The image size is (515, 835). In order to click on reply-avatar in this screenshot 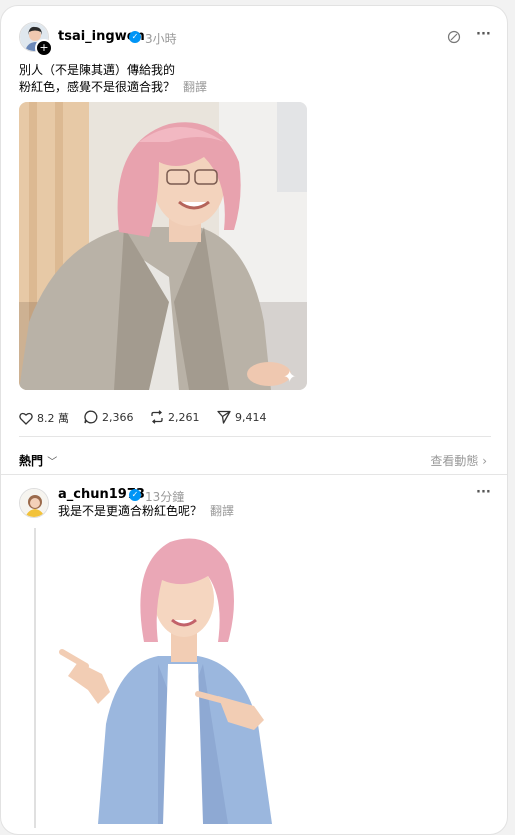, I will do `click(34, 503)`.